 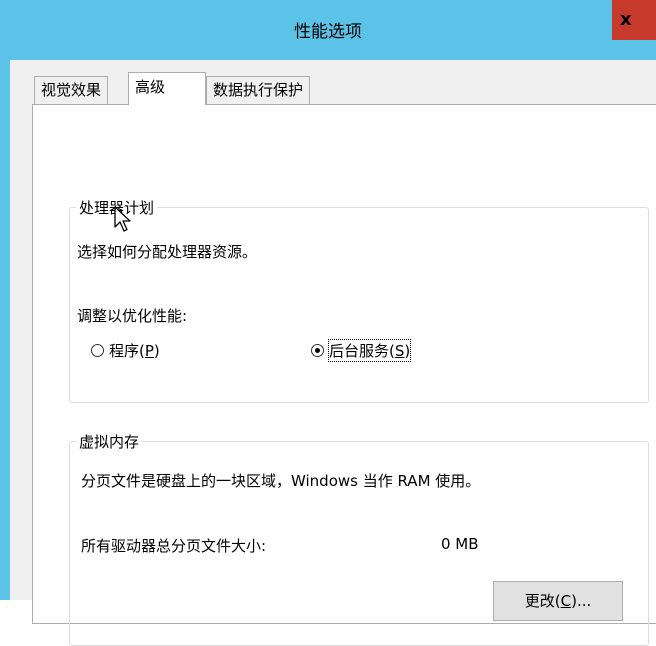 What do you see at coordinates (109, 441) in the screenshot?
I see `virtual-memory-group-title: 虚拟内存` at bounding box center [109, 441].